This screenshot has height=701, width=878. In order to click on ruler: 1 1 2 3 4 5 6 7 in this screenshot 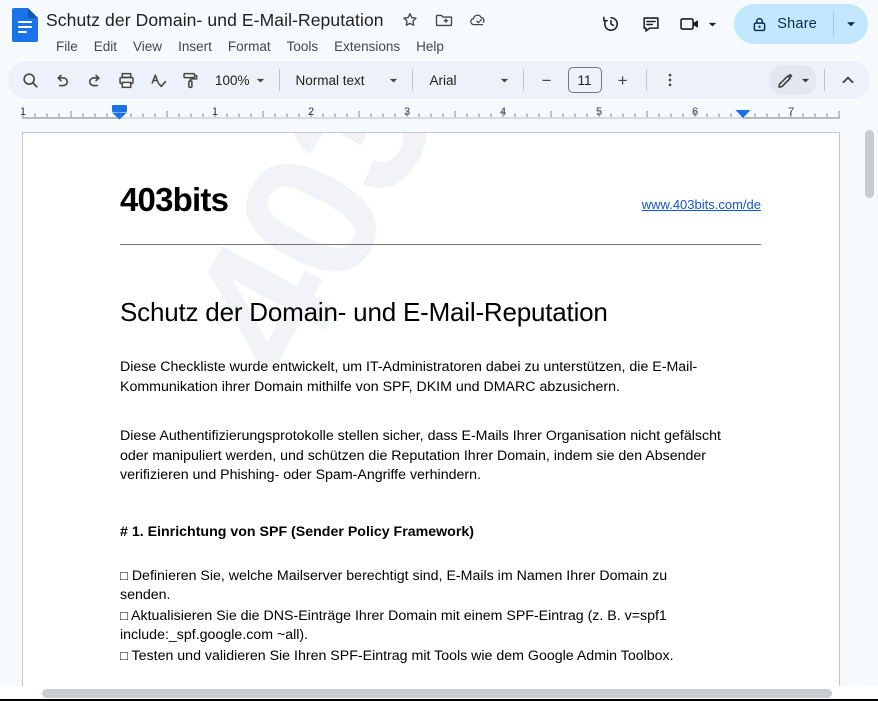, I will do `click(439, 111)`.